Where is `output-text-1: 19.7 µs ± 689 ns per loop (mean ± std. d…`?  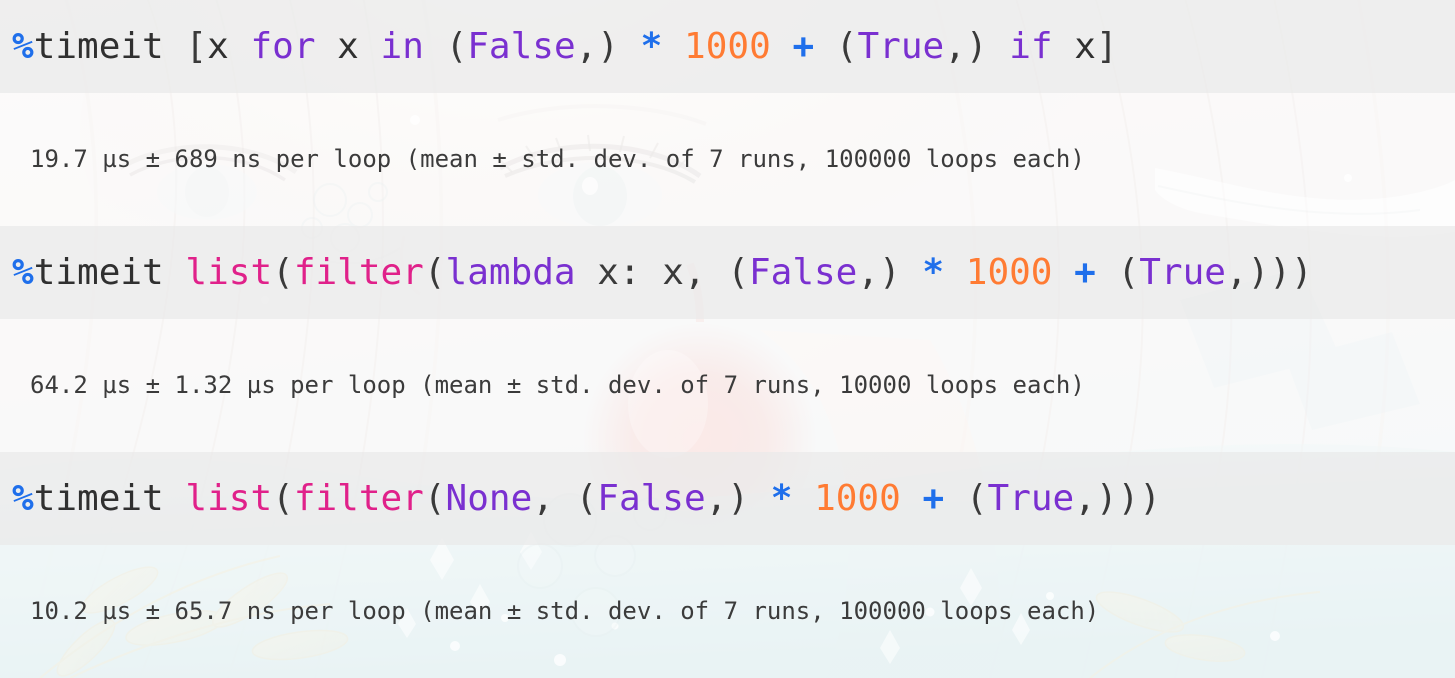
output-text-1: 19.7 µs ± 689 ns per loop (mean ± std. d… is located at coordinates (557, 159).